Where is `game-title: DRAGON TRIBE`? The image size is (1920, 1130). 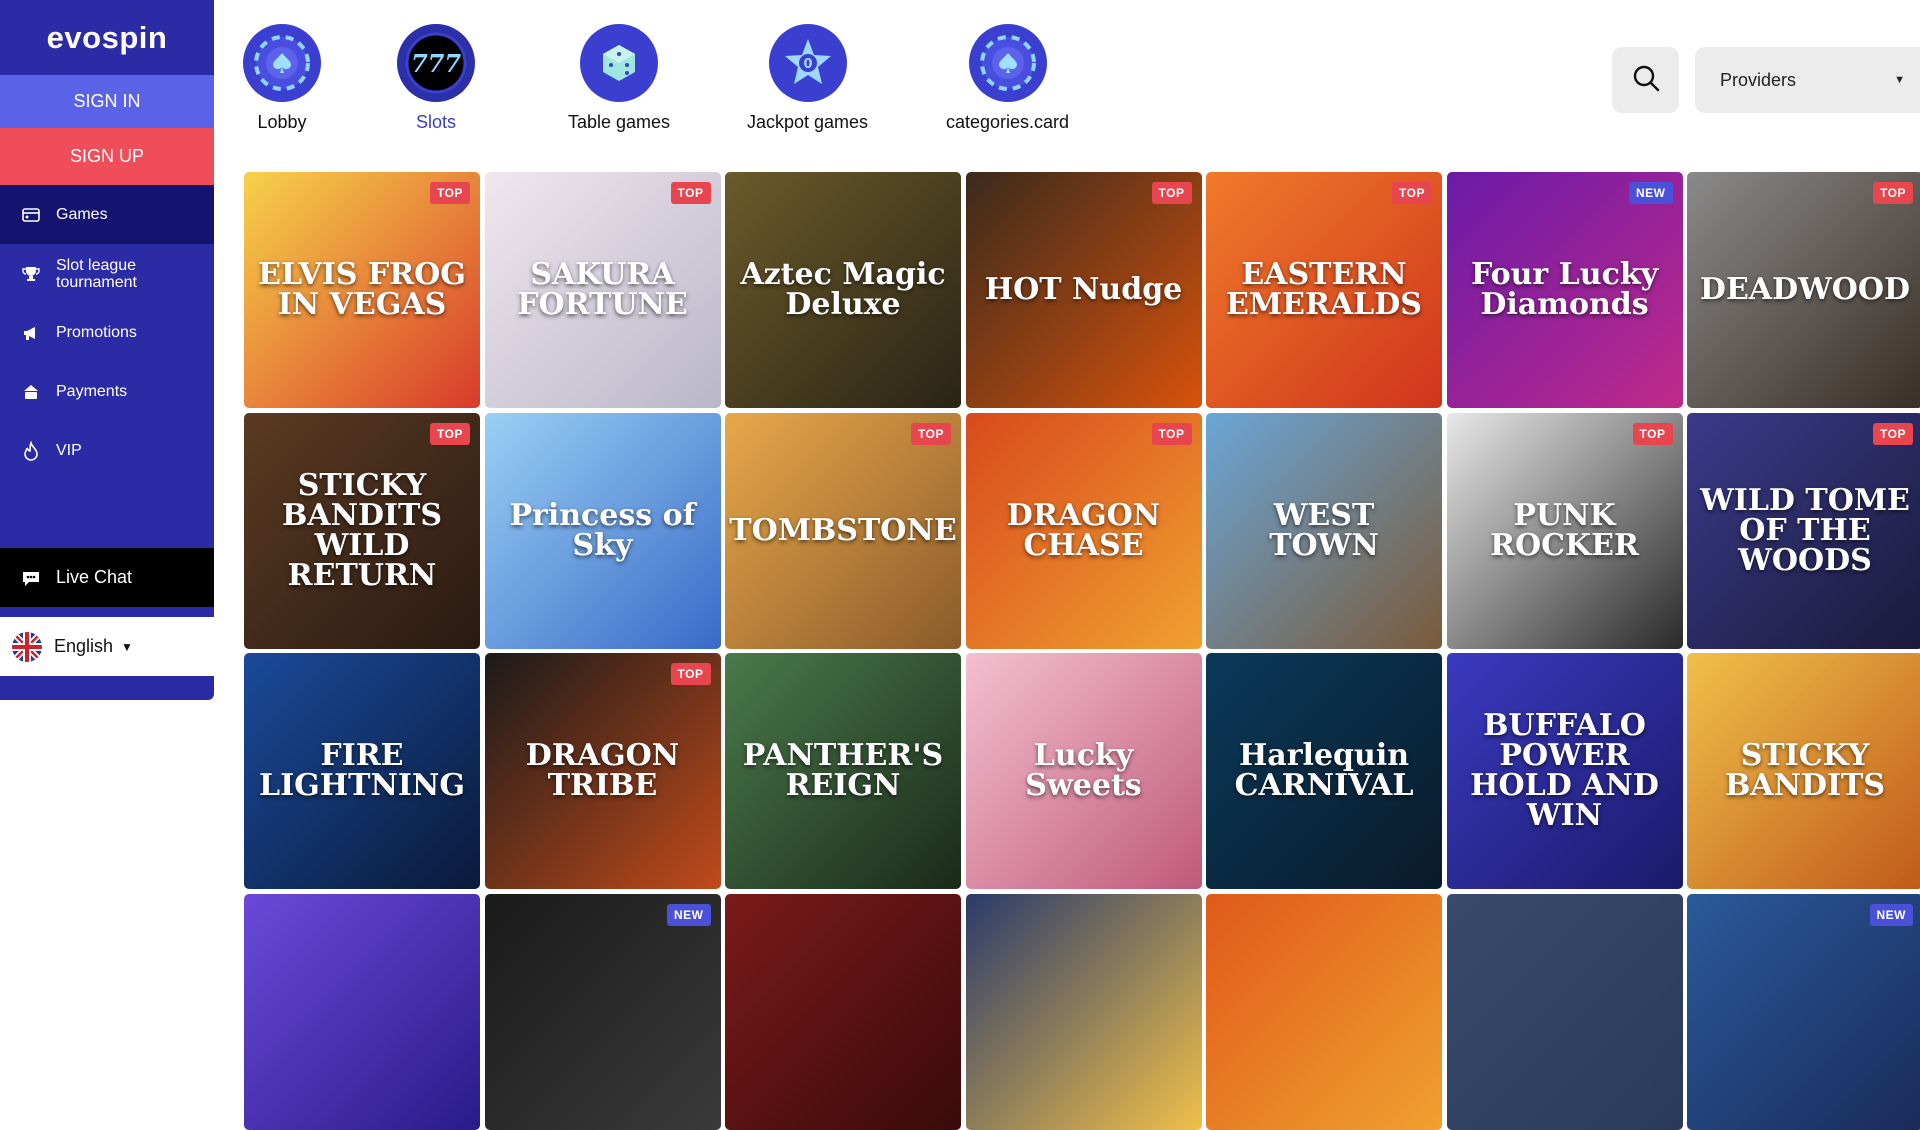 game-title: DRAGON TRIBE is located at coordinates (602, 770).